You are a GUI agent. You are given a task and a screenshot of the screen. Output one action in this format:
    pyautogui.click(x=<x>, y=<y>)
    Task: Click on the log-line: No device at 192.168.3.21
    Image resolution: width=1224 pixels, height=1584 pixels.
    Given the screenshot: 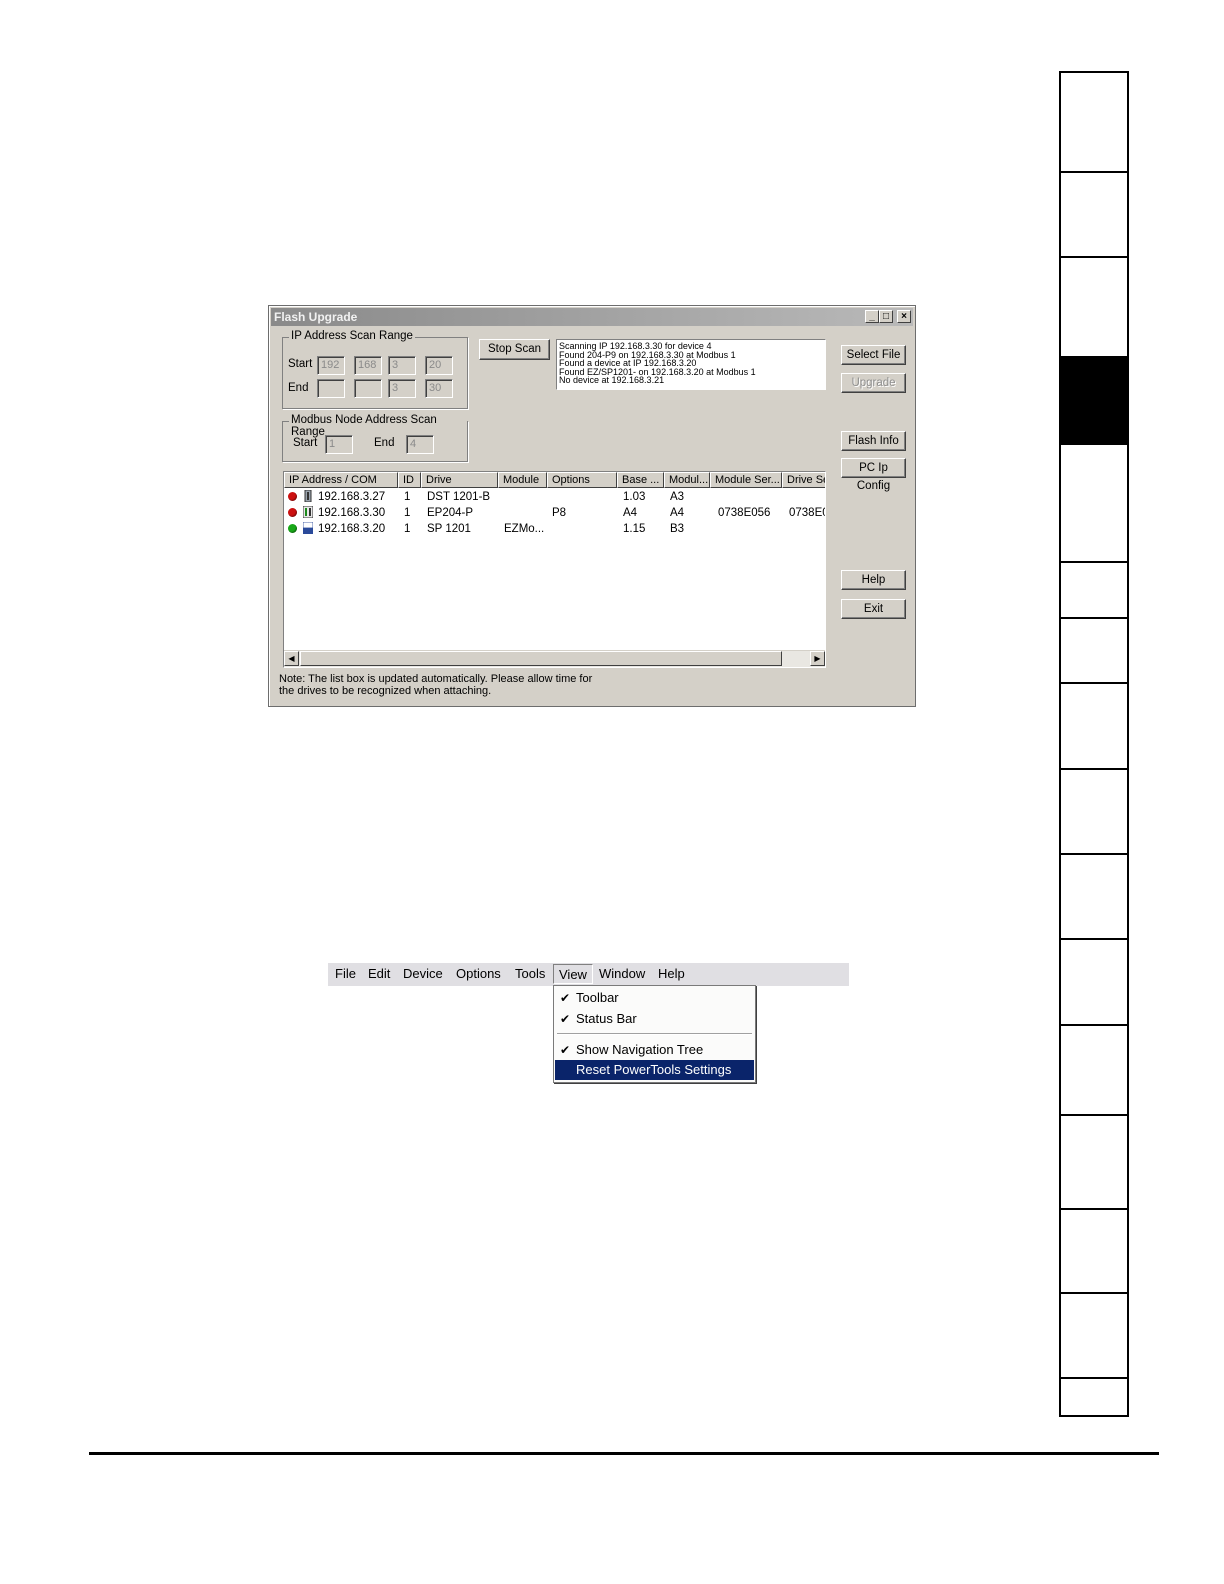 What is the action you would take?
    pyautogui.click(x=612, y=380)
    